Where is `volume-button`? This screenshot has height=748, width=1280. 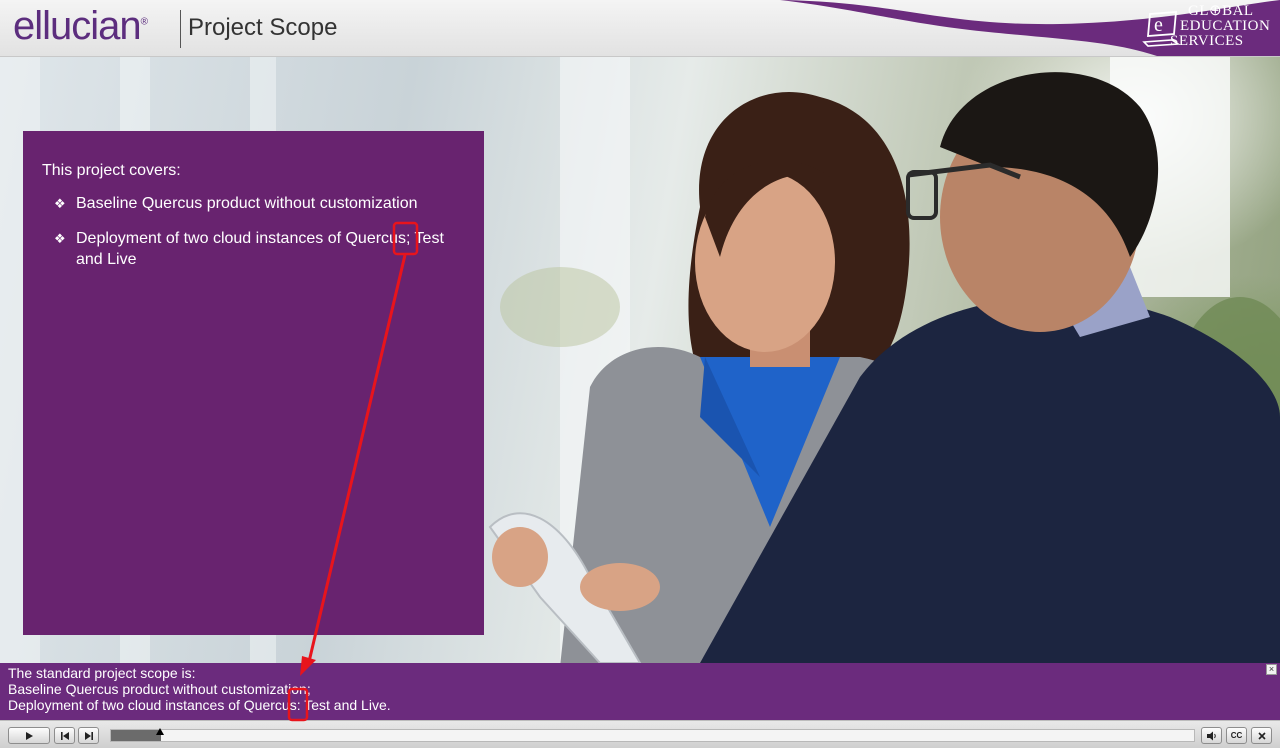
volume-button is located at coordinates (1211, 735).